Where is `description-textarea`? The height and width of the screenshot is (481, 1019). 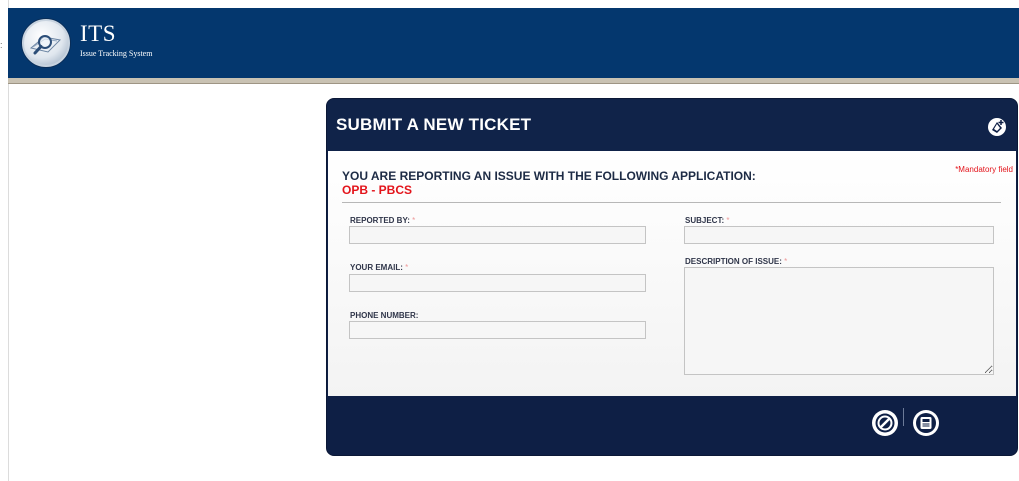
description-textarea is located at coordinates (839, 321).